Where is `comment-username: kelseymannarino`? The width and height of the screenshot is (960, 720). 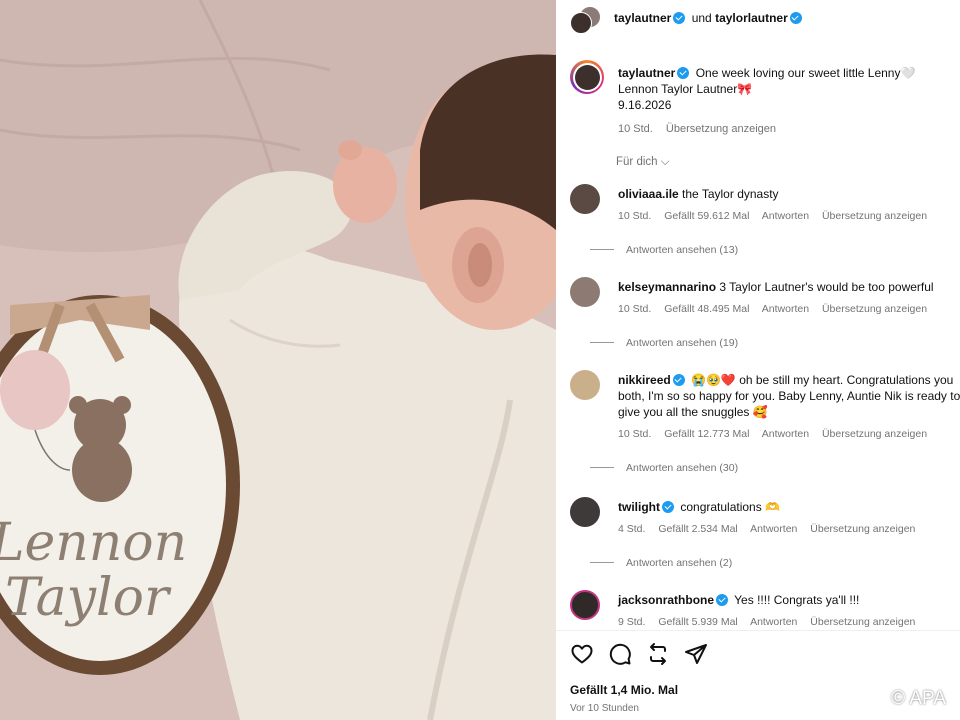 comment-username: kelseymannarino is located at coordinates (667, 287).